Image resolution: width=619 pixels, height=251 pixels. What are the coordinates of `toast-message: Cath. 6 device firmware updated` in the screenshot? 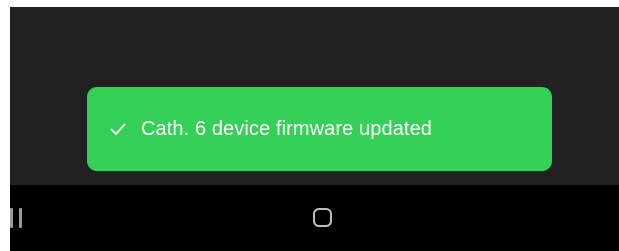 It's located at (287, 128).